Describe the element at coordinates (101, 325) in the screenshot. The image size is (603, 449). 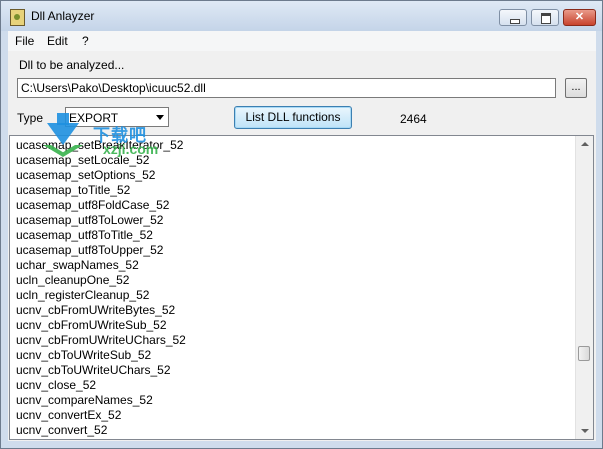
I see `list-item: ucnv_cbFromUWriteSub_52` at that location.